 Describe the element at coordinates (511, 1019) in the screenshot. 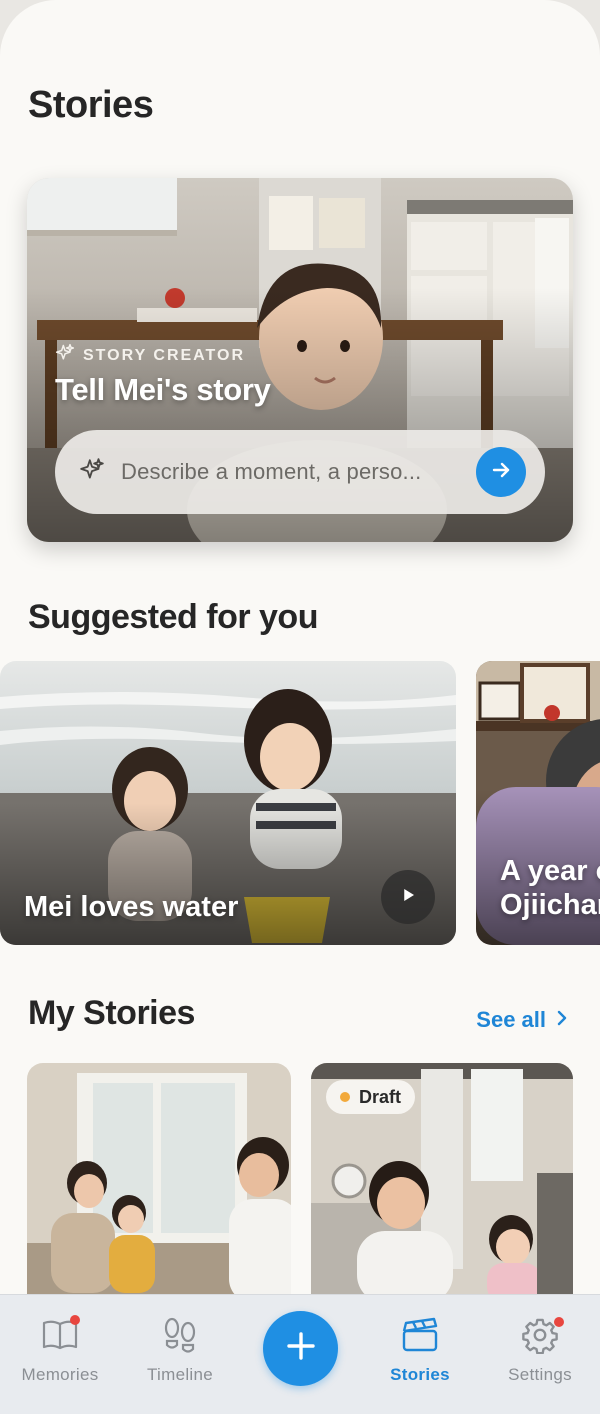

I see `see-all-label: See all` at that location.